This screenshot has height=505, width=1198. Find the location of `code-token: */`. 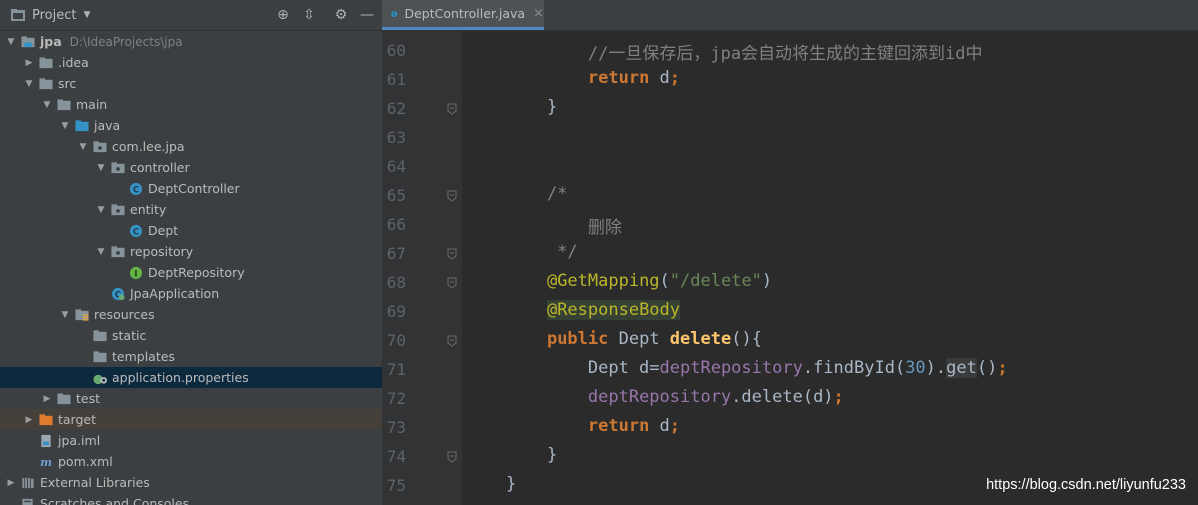

code-token: */ is located at coordinates (542, 252).